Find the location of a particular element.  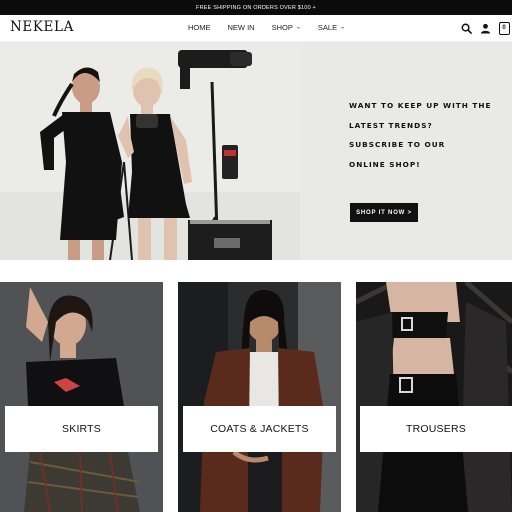

search-button is located at coordinates (466, 28).